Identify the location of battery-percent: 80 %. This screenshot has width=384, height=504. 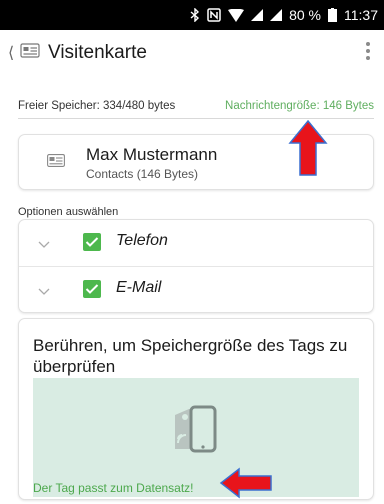
(305, 15).